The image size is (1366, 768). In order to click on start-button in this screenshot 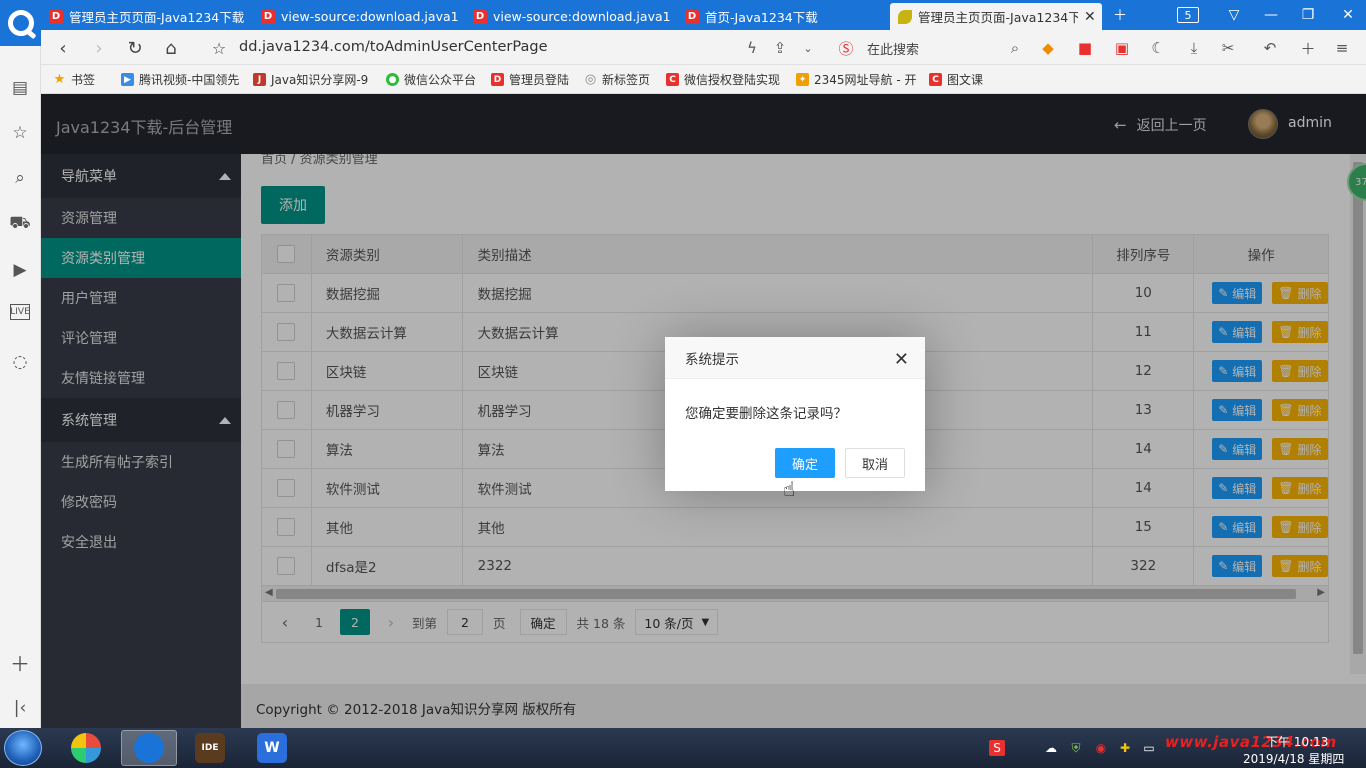, I will do `click(23, 748)`.